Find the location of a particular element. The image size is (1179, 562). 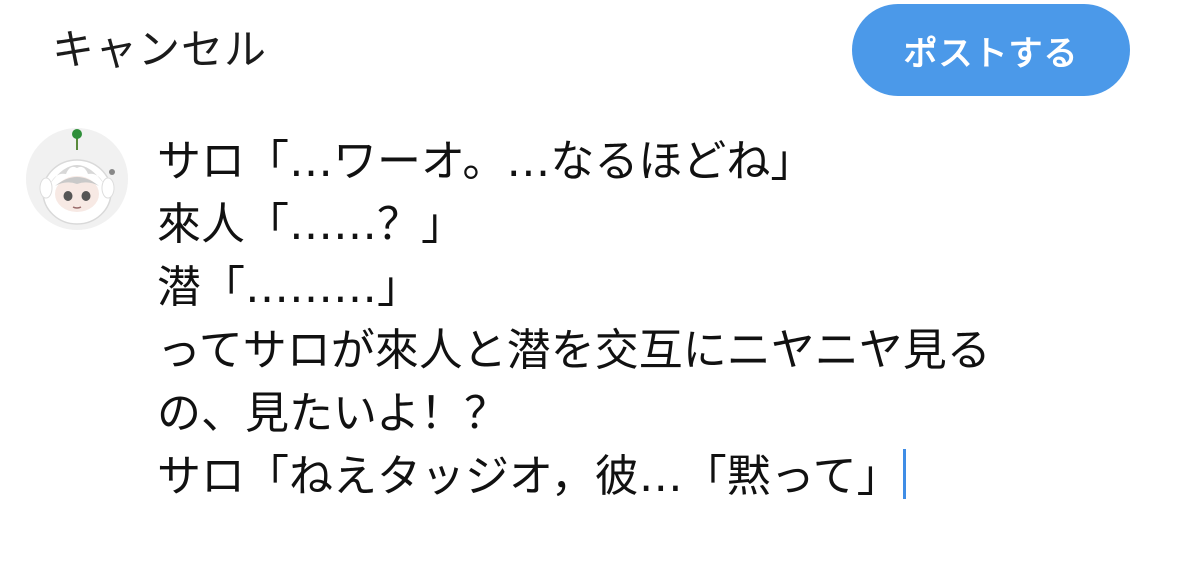

avatar-image is located at coordinates (77, 179).